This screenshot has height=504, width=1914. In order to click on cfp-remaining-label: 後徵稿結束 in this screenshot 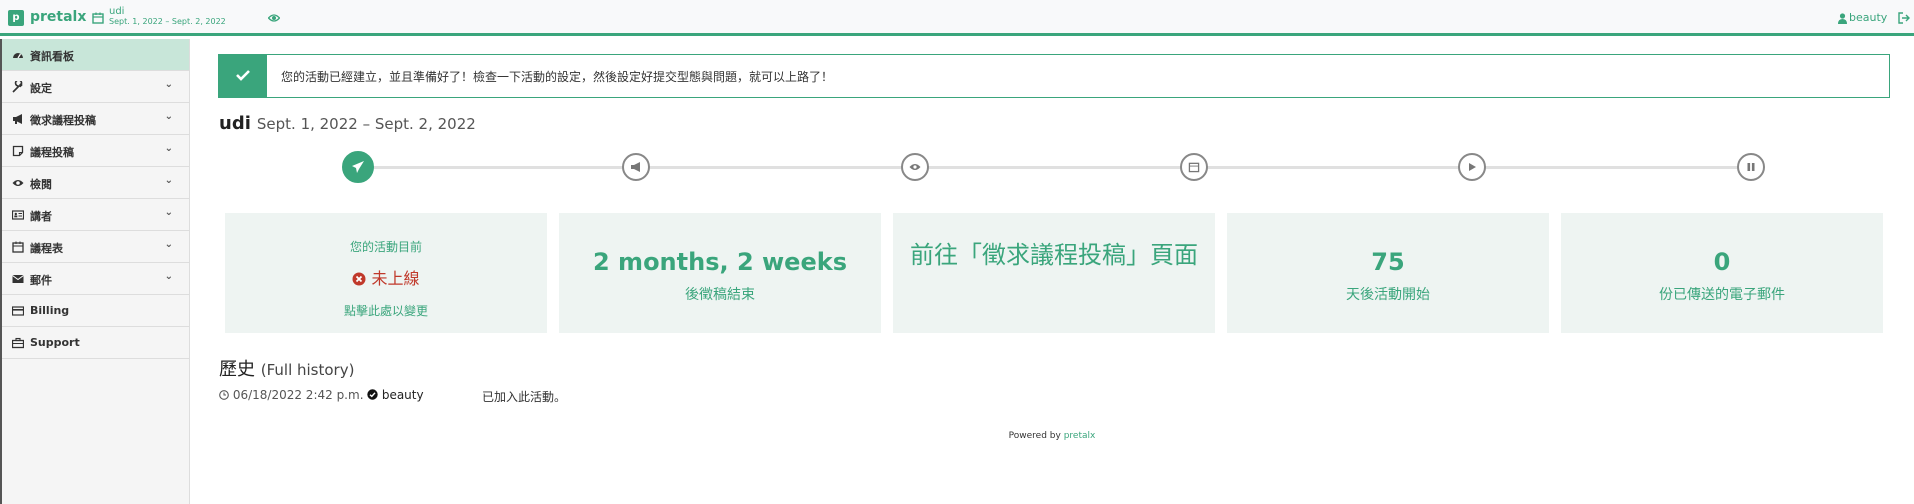, I will do `click(720, 295)`.